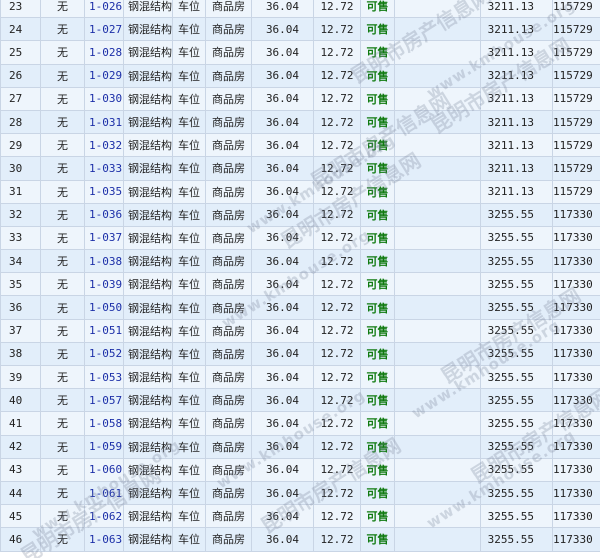 This screenshot has width=600, height=558. What do you see at coordinates (20, 145) in the screenshot?
I see `row-number: 29` at bounding box center [20, 145].